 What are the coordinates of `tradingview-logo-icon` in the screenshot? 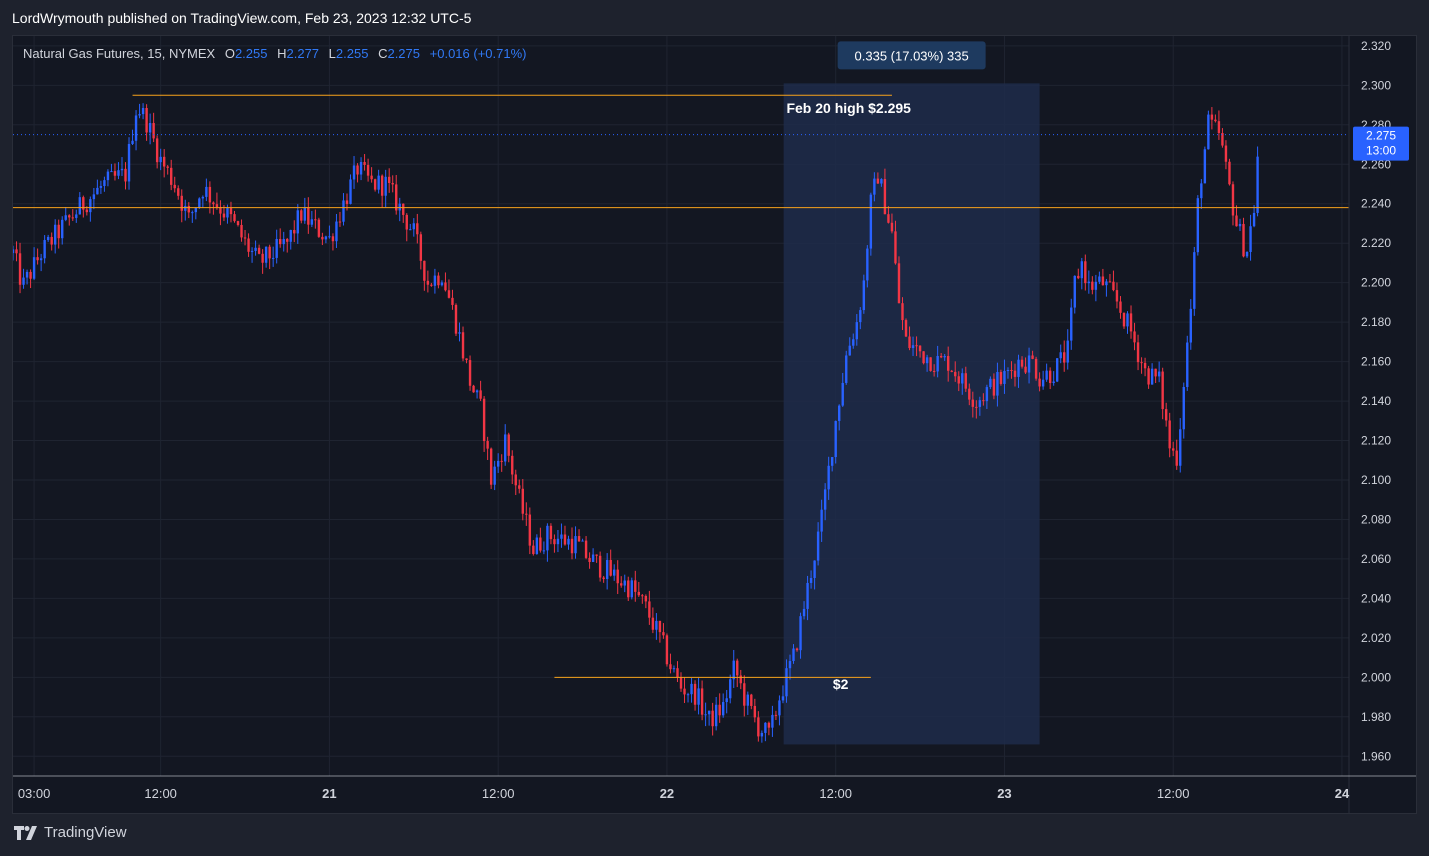 It's located at (25, 832).